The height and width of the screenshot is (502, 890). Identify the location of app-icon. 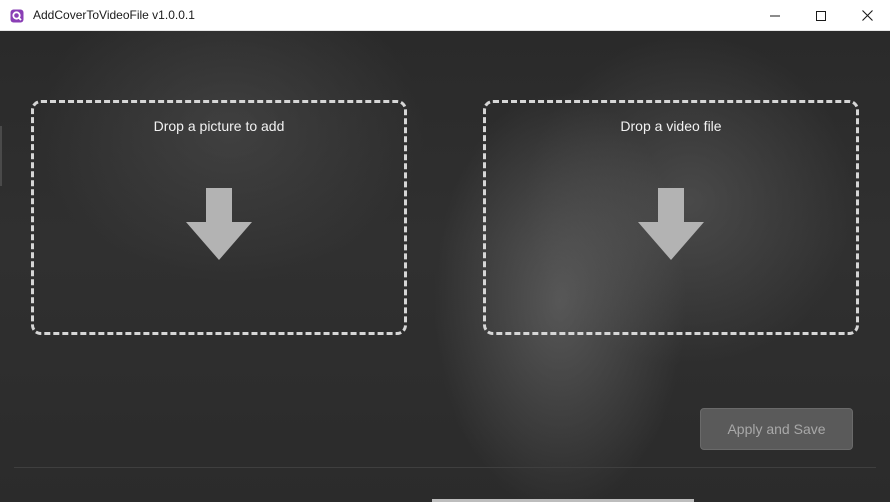
(17, 16).